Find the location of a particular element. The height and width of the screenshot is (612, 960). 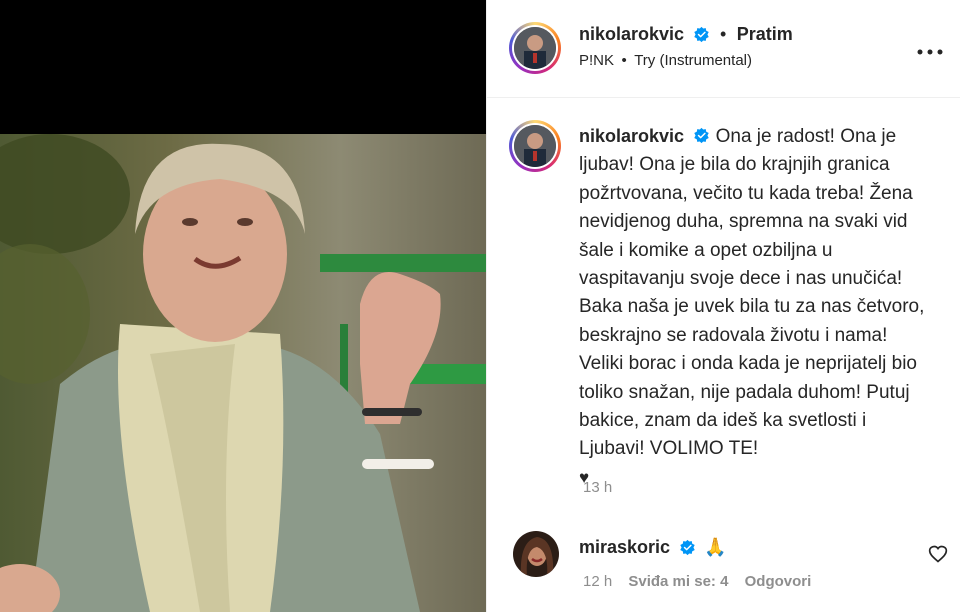

audio-info: P!NK • Try (Instrumental) is located at coordinates (665, 61).